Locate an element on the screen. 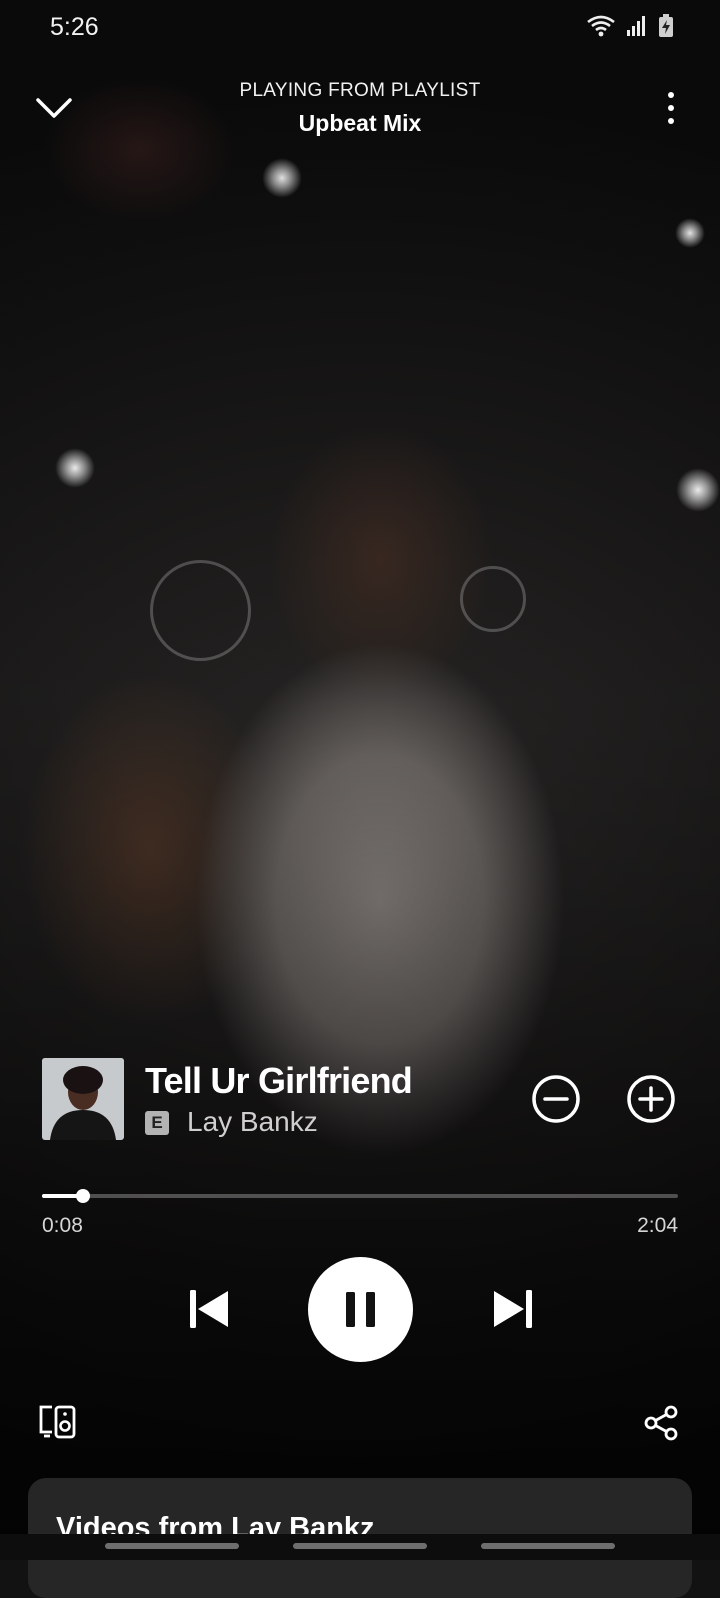  system-nav-bar is located at coordinates (360, 1547).